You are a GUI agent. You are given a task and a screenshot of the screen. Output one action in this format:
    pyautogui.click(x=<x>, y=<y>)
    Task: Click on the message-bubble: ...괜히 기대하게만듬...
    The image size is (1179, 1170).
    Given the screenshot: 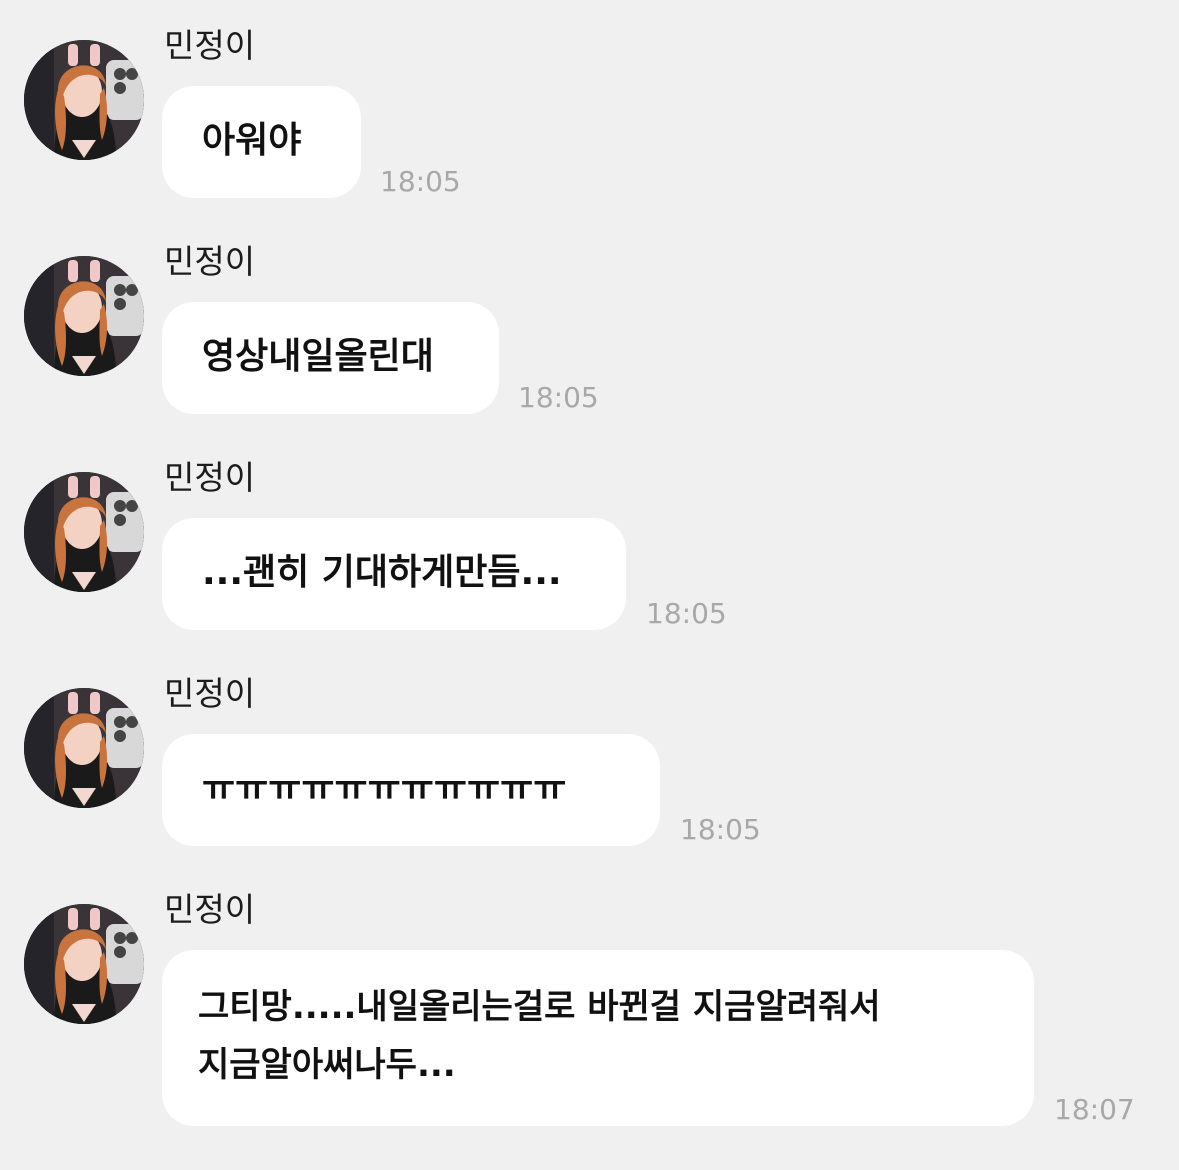 What is the action you would take?
    pyautogui.click(x=394, y=574)
    